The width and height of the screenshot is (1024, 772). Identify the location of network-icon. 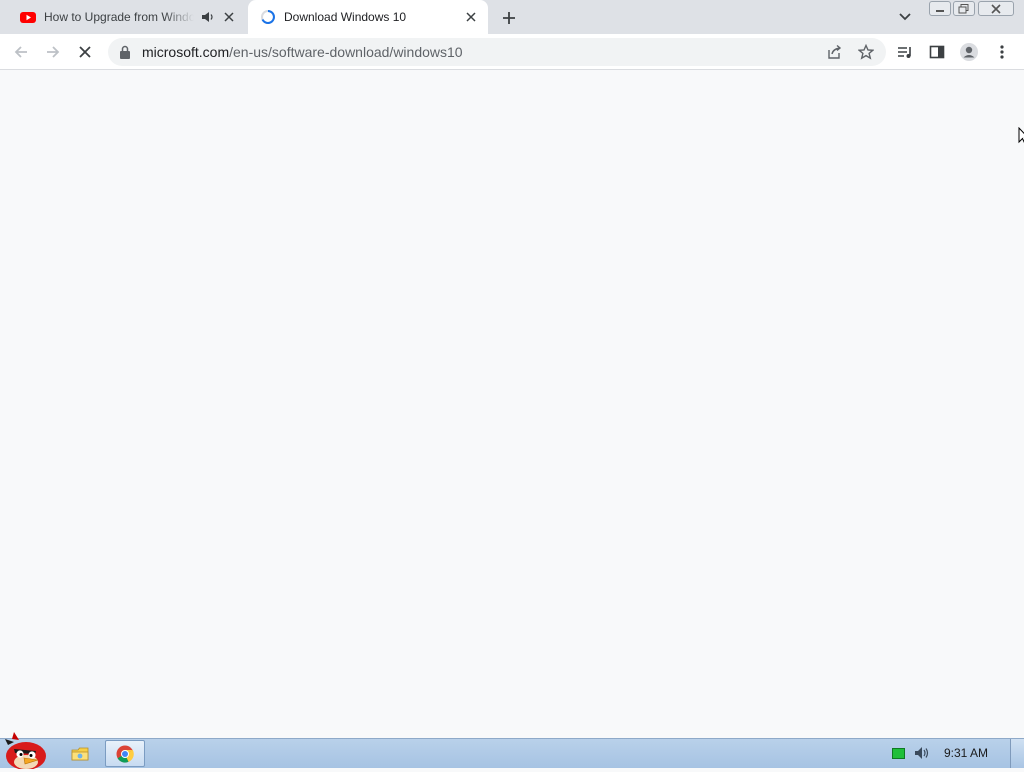
(898, 753).